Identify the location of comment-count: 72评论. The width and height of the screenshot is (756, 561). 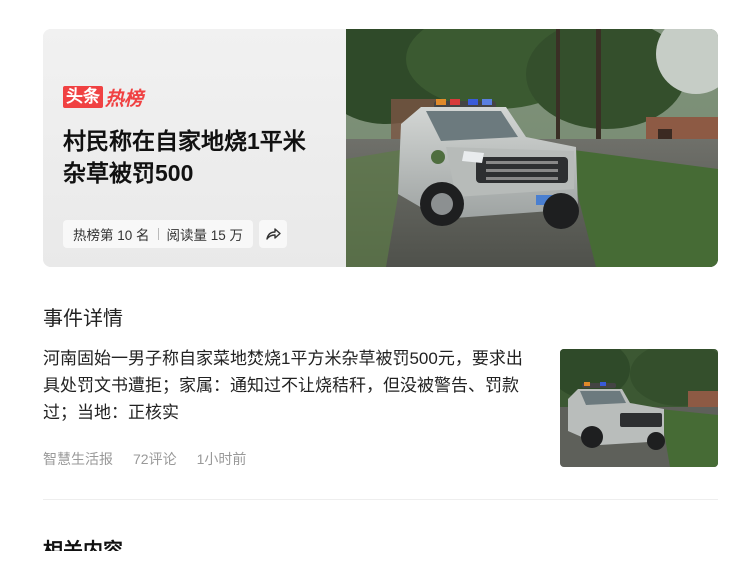
(155, 459).